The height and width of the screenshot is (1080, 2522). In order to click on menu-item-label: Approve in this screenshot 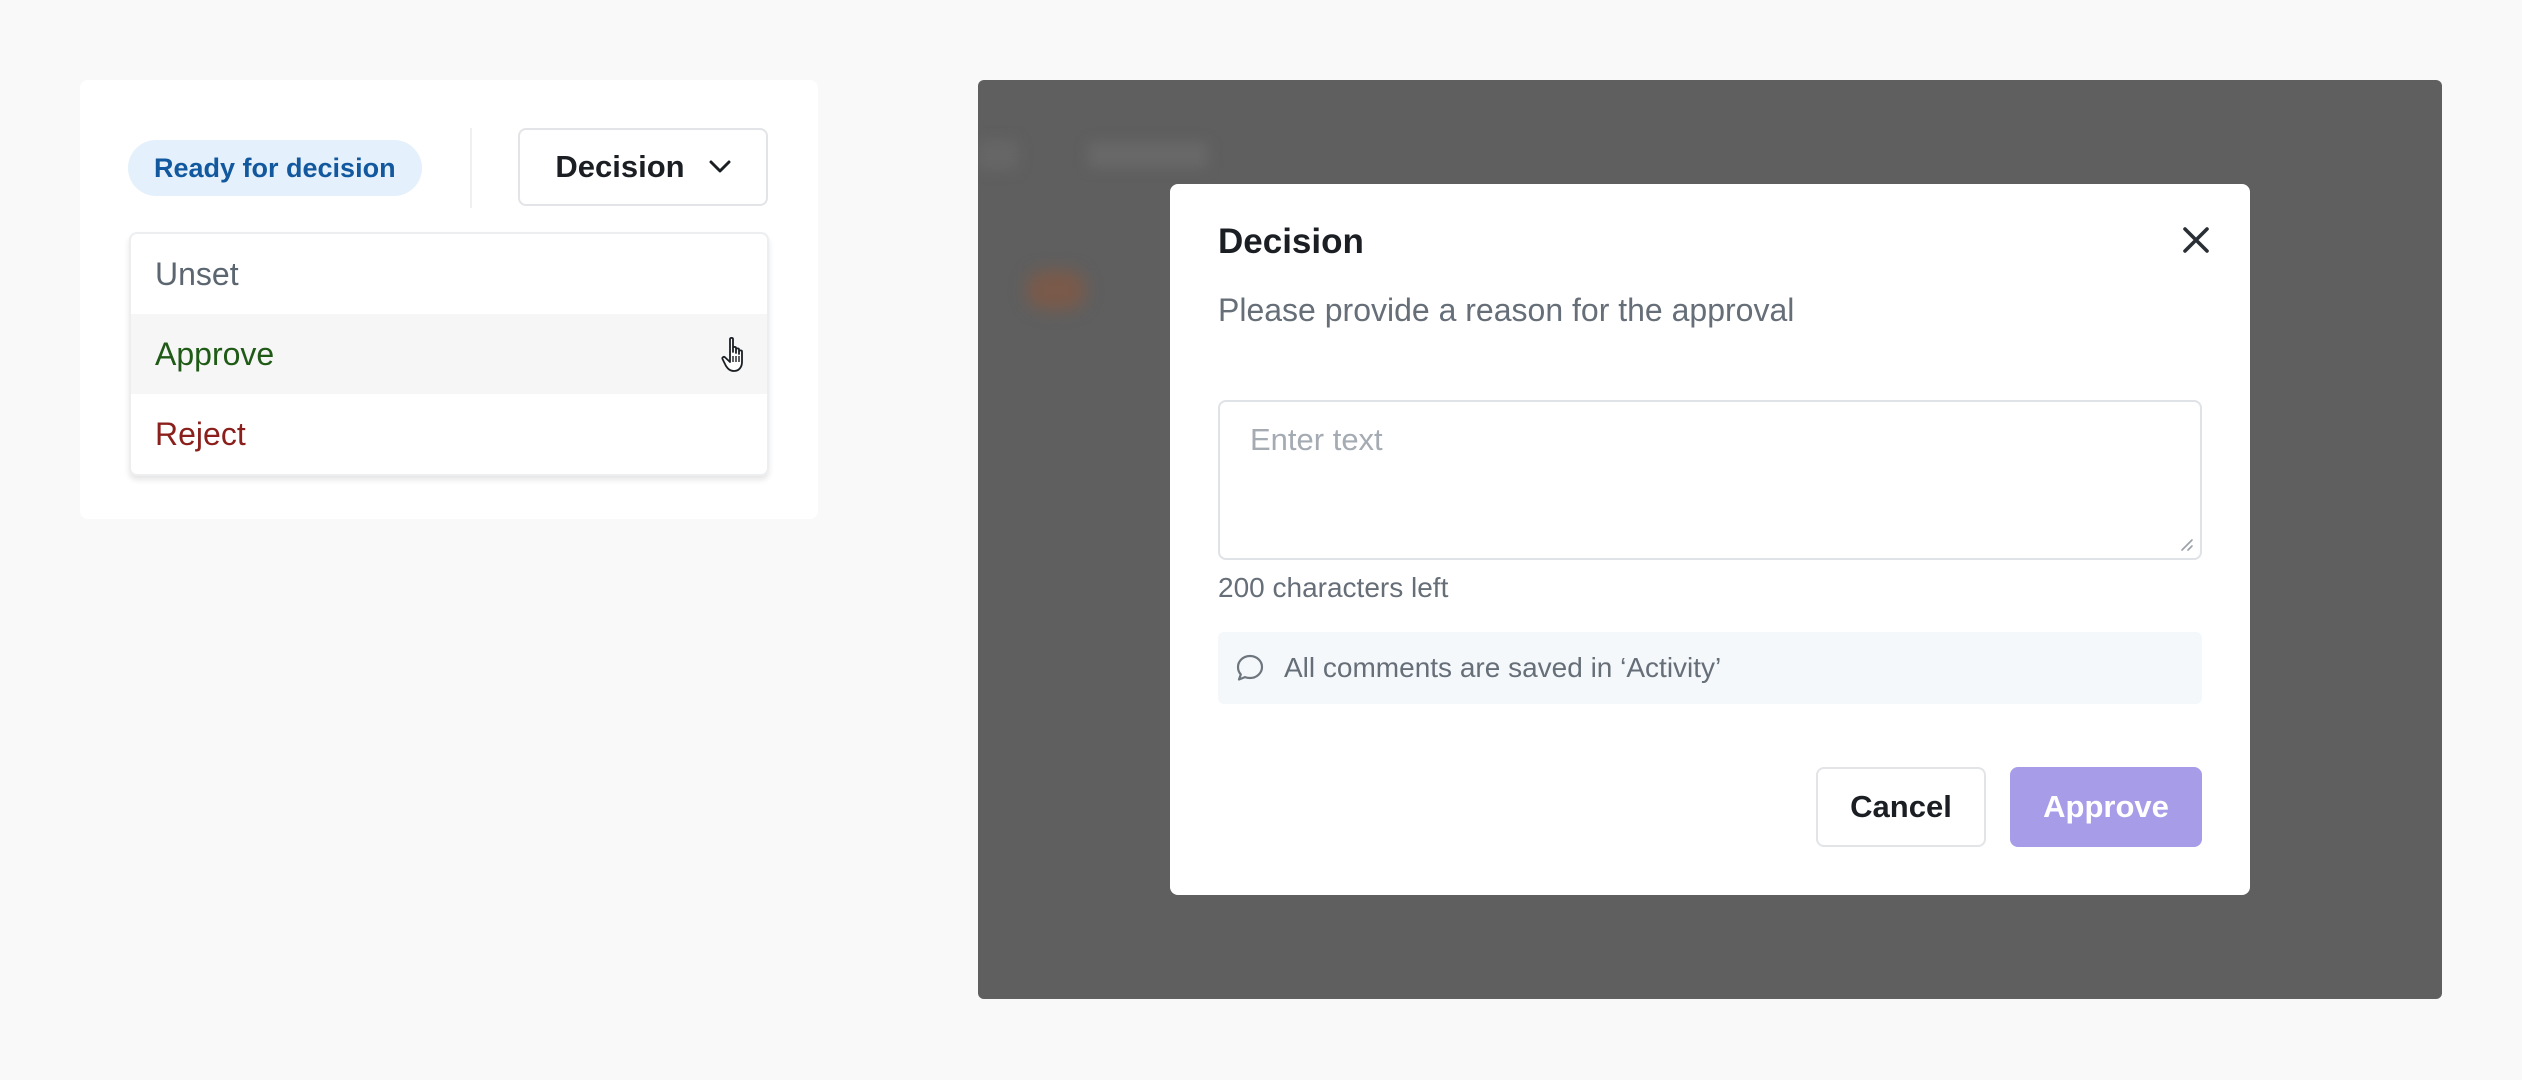, I will do `click(215, 354)`.